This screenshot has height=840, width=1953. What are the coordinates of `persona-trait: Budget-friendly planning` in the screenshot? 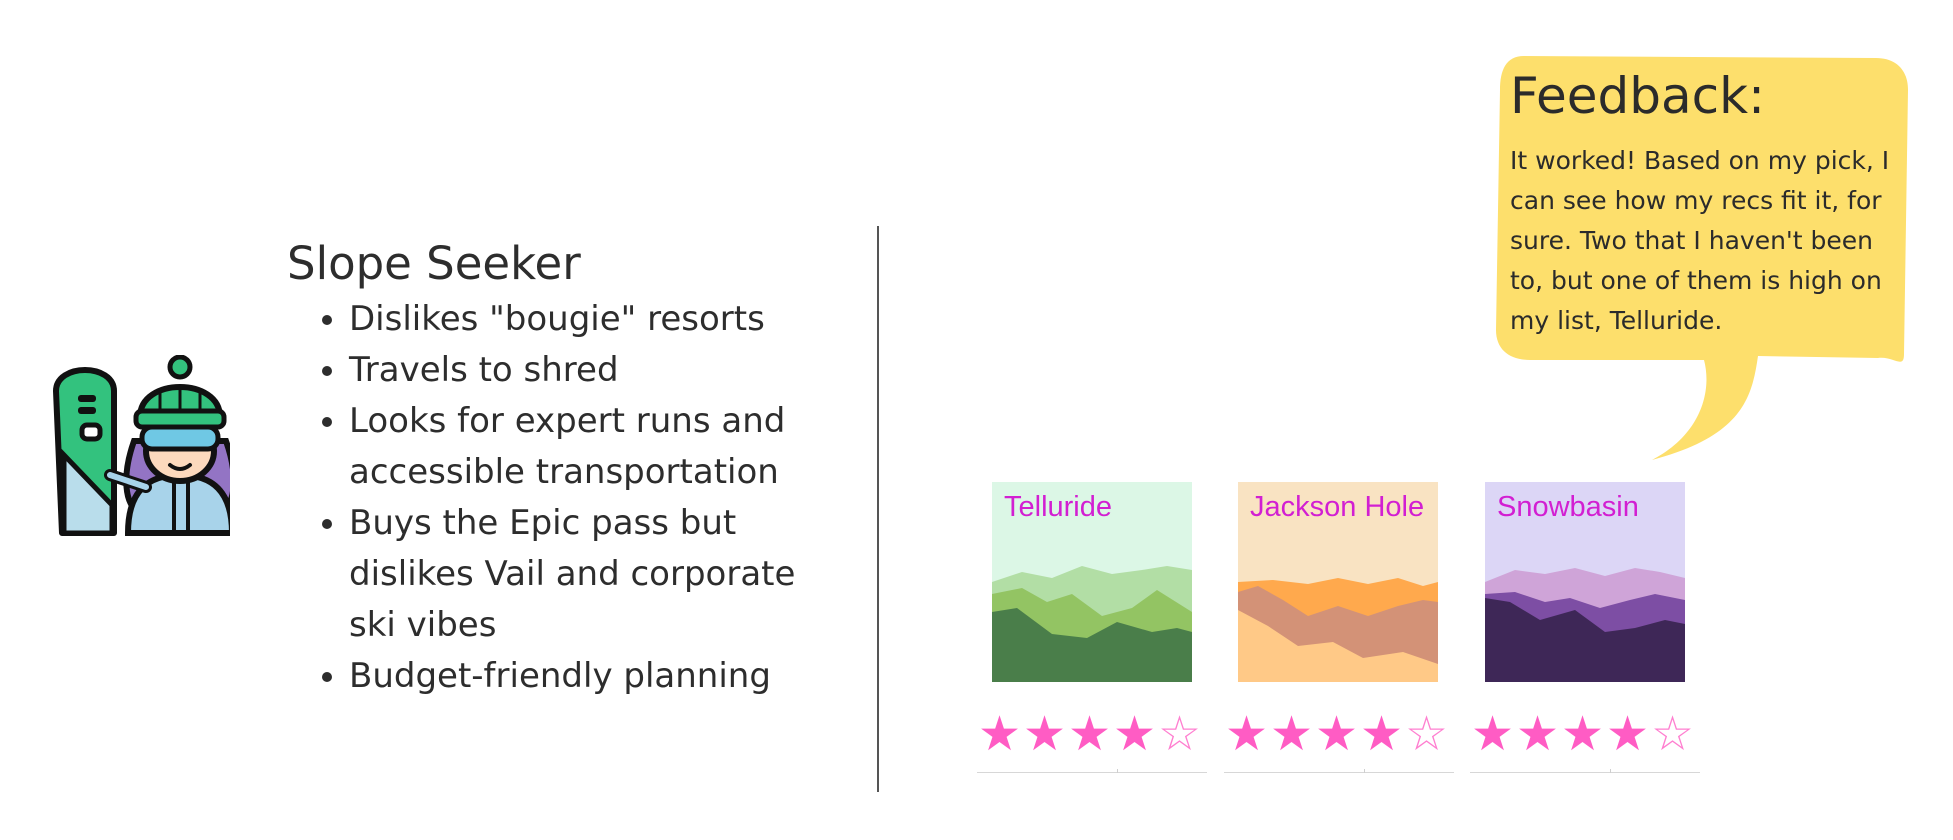 It's located at (598, 676).